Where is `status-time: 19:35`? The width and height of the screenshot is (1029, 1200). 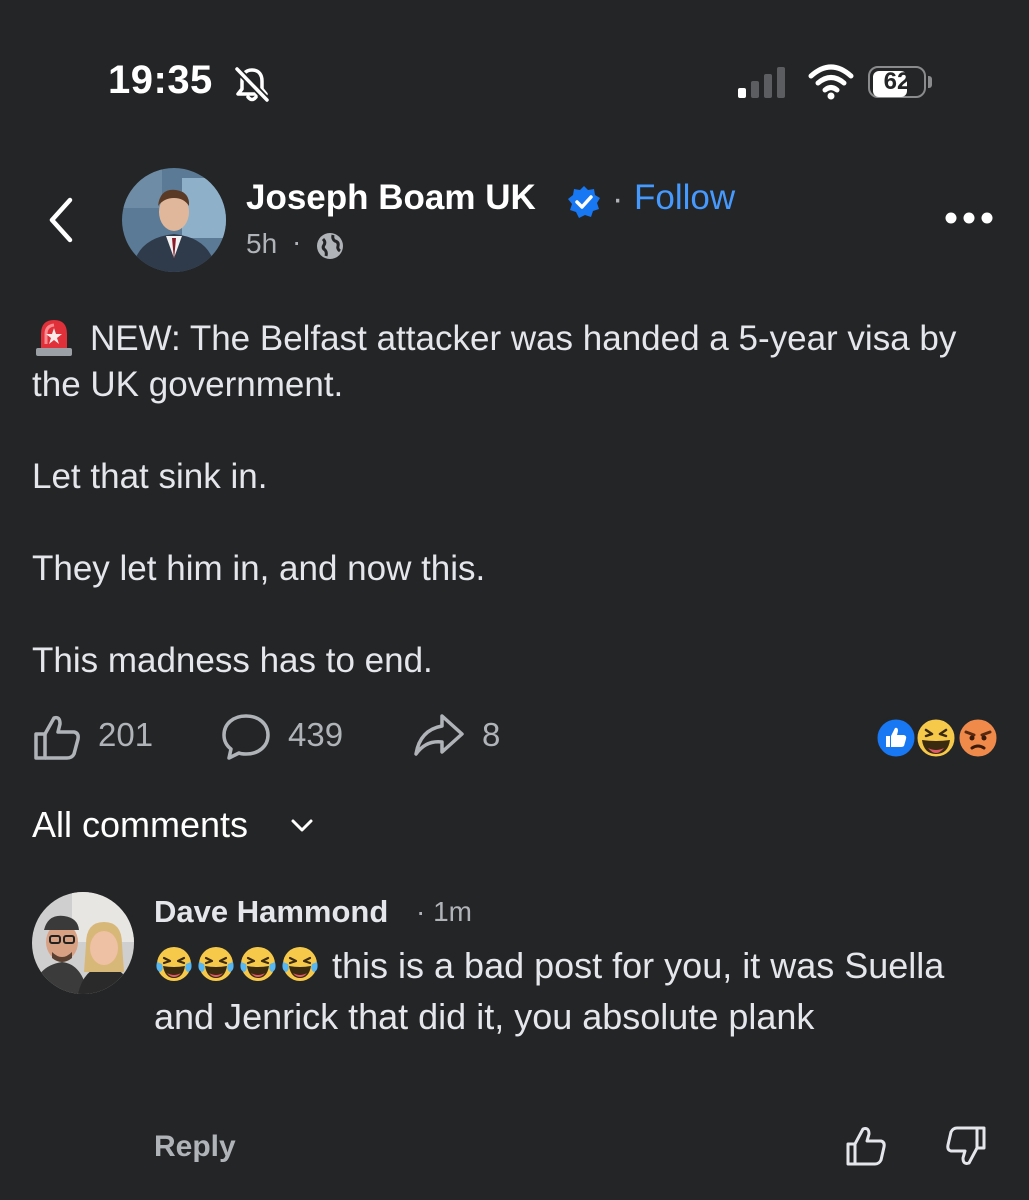 status-time: 19:35 is located at coordinates (160, 80).